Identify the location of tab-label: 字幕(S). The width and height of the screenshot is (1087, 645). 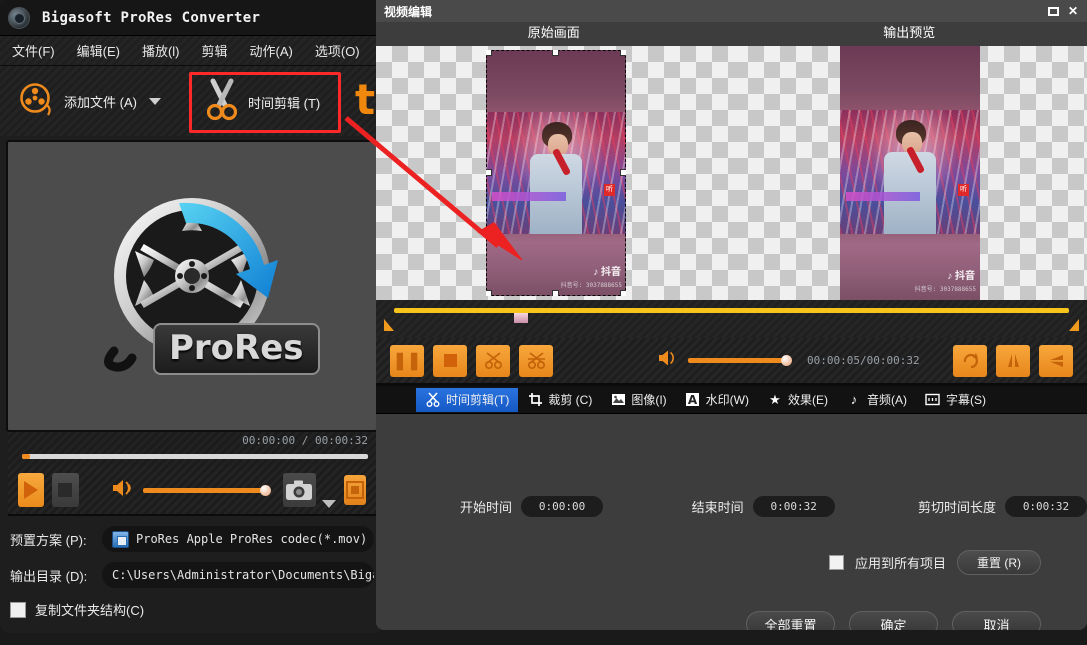
(965, 400).